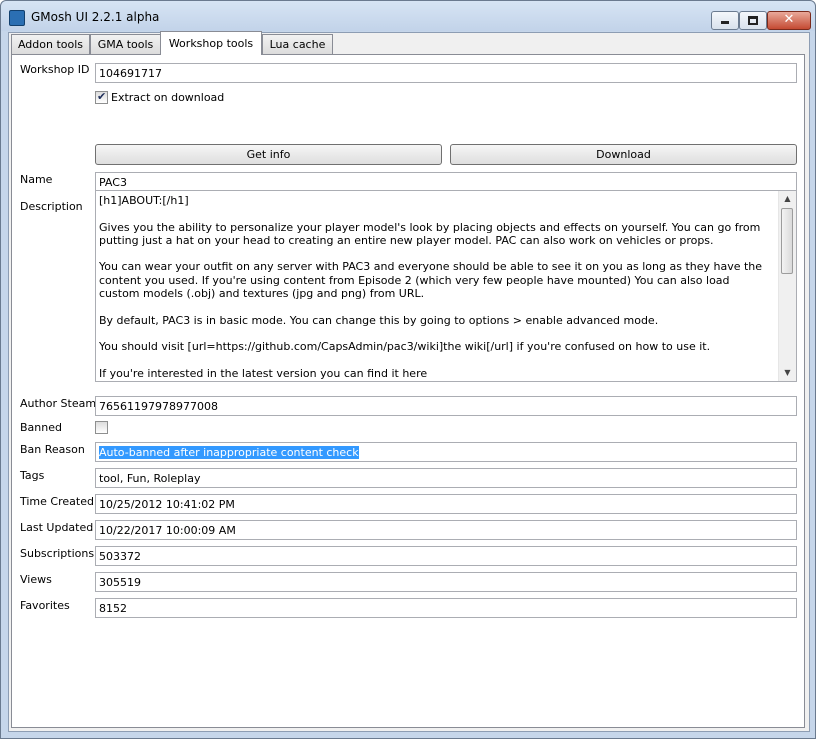 The width and height of the screenshot is (816, 739). I want to click on tags-label: Tags, so click(32, 475).